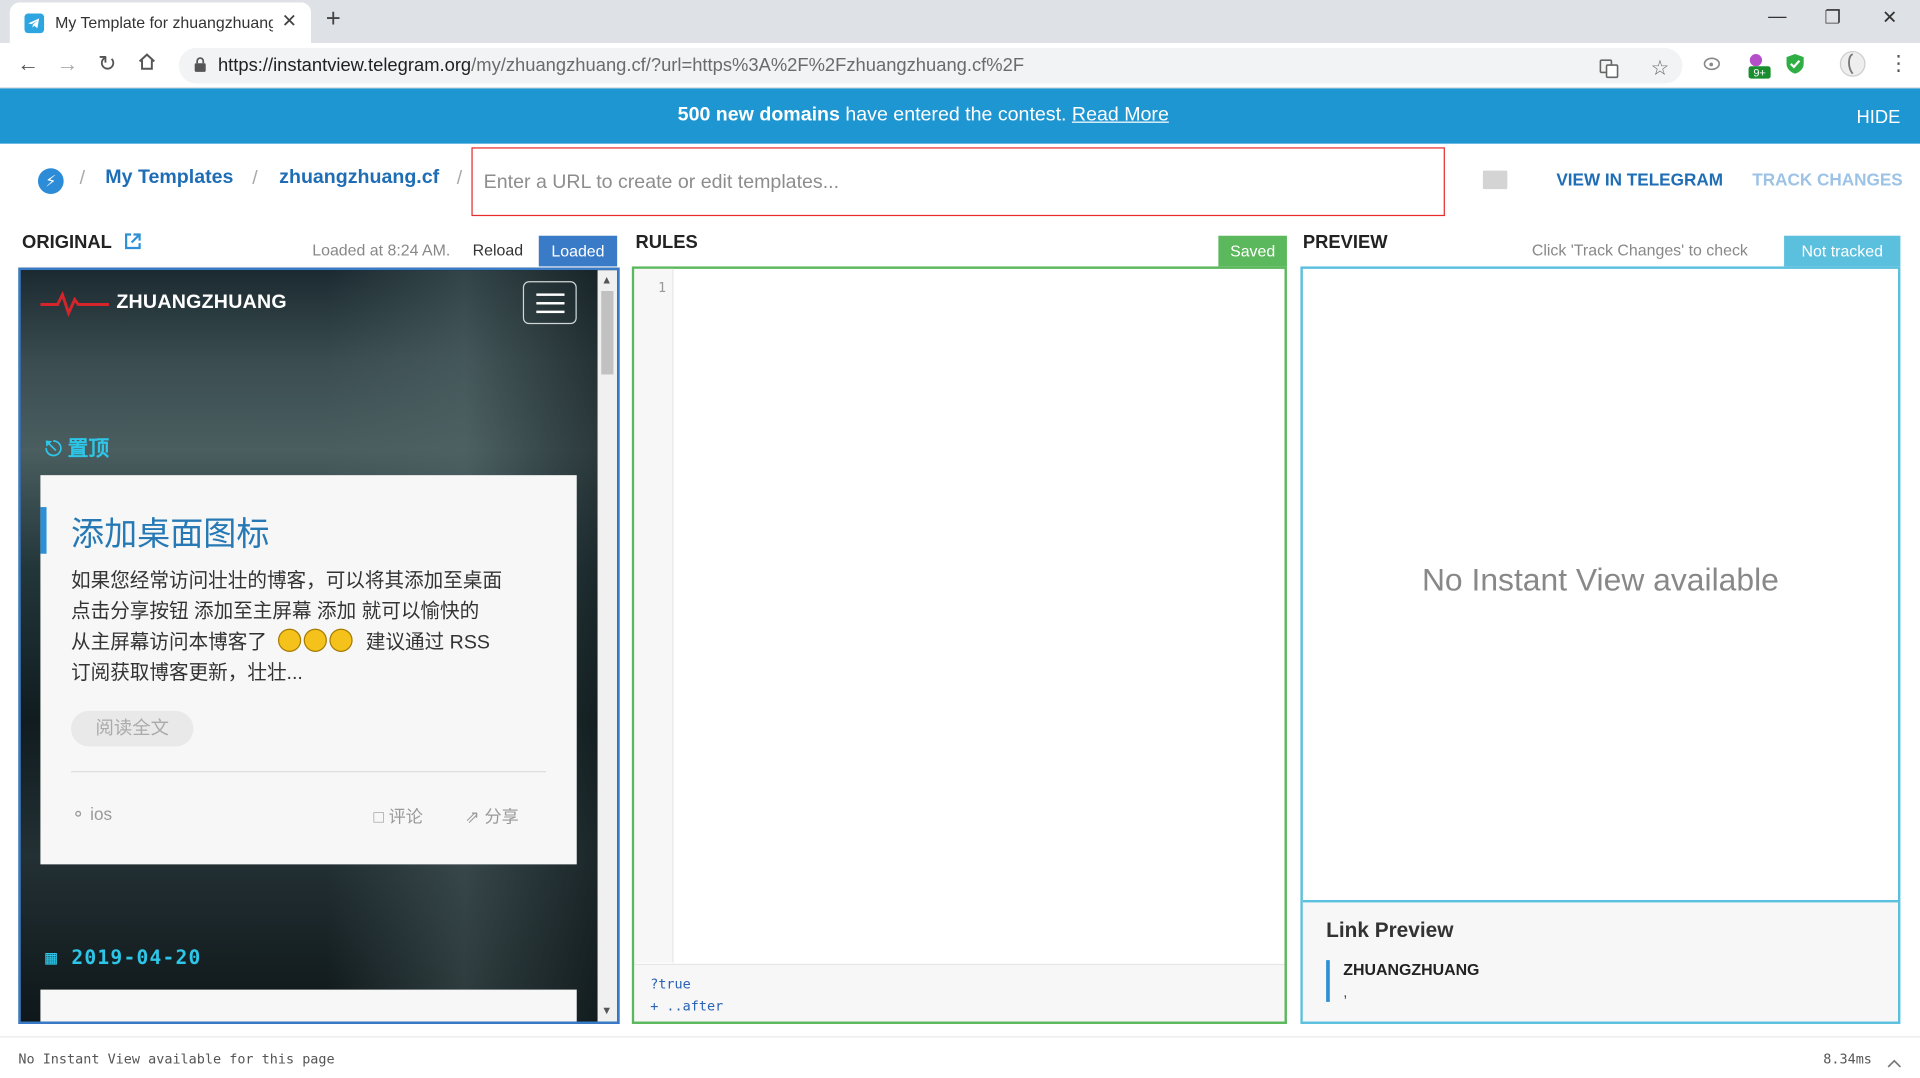 The width and height of the screenshot is (1920, 1078). I want to click on preview-panel-title: PREVIEW, so click(1345, 242).